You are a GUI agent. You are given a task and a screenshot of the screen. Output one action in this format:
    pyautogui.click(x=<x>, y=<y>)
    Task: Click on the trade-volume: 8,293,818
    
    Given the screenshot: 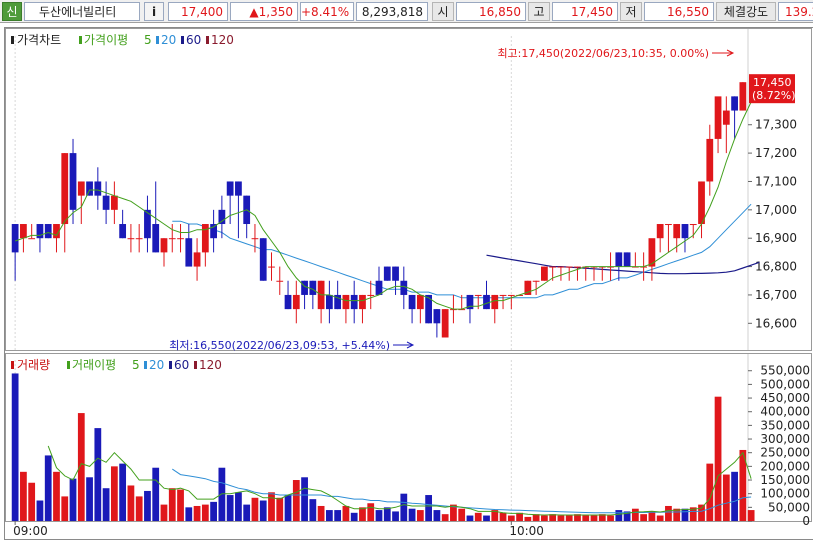 What is the action you would take?
    pyautogui.click(x=392, y=11)
    